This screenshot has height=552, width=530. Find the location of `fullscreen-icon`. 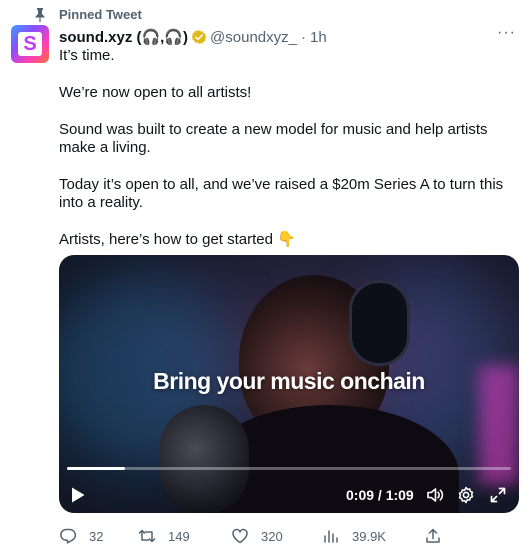

fullscreen-icon is located at coordinates (498, 495).